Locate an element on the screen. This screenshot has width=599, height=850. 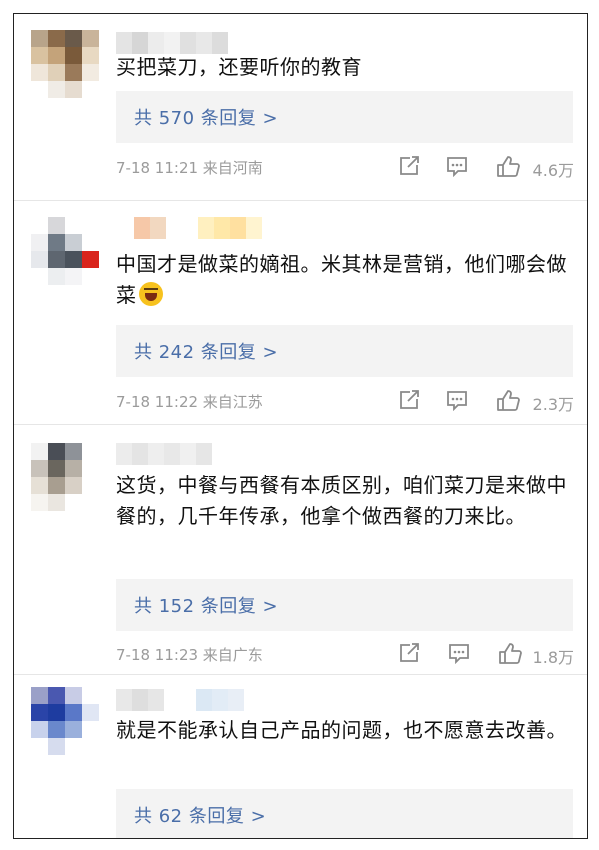
comment-text-content: 中国才是做菜的嫡祖。米其林是营销，他们哪会做菜 is located at coordinates (341, 279).